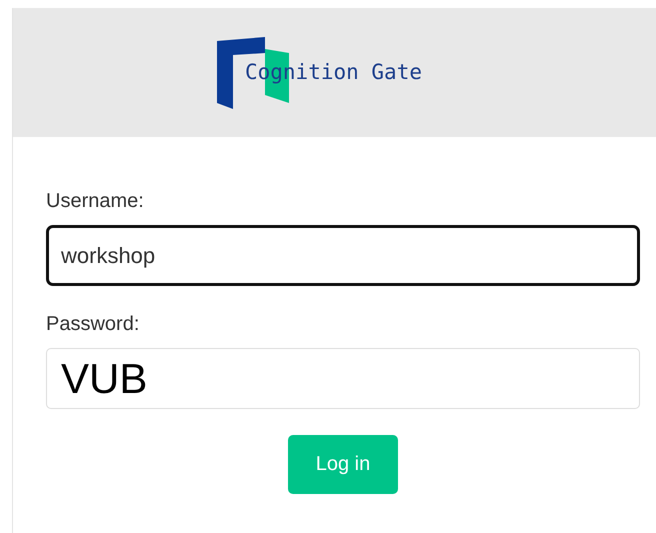 This screenshot has height=533, width=656. What do you see at coordinates (343, 255) in the screenshot?
I see `input-field: workshop` at bounding box center [343, 255].